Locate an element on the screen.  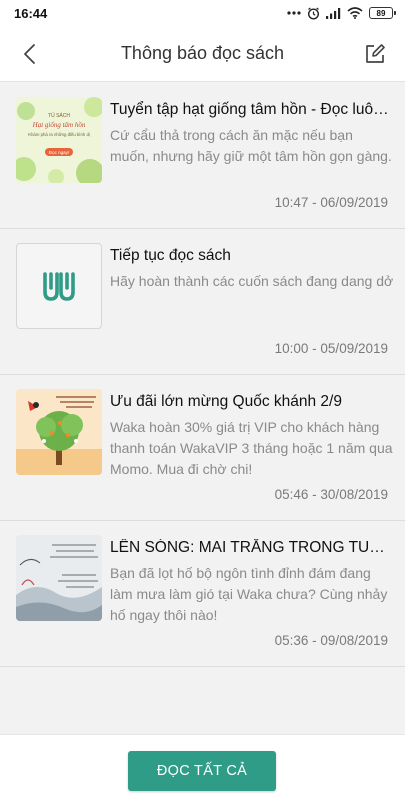
back-button is located at coordinates (30, 54).